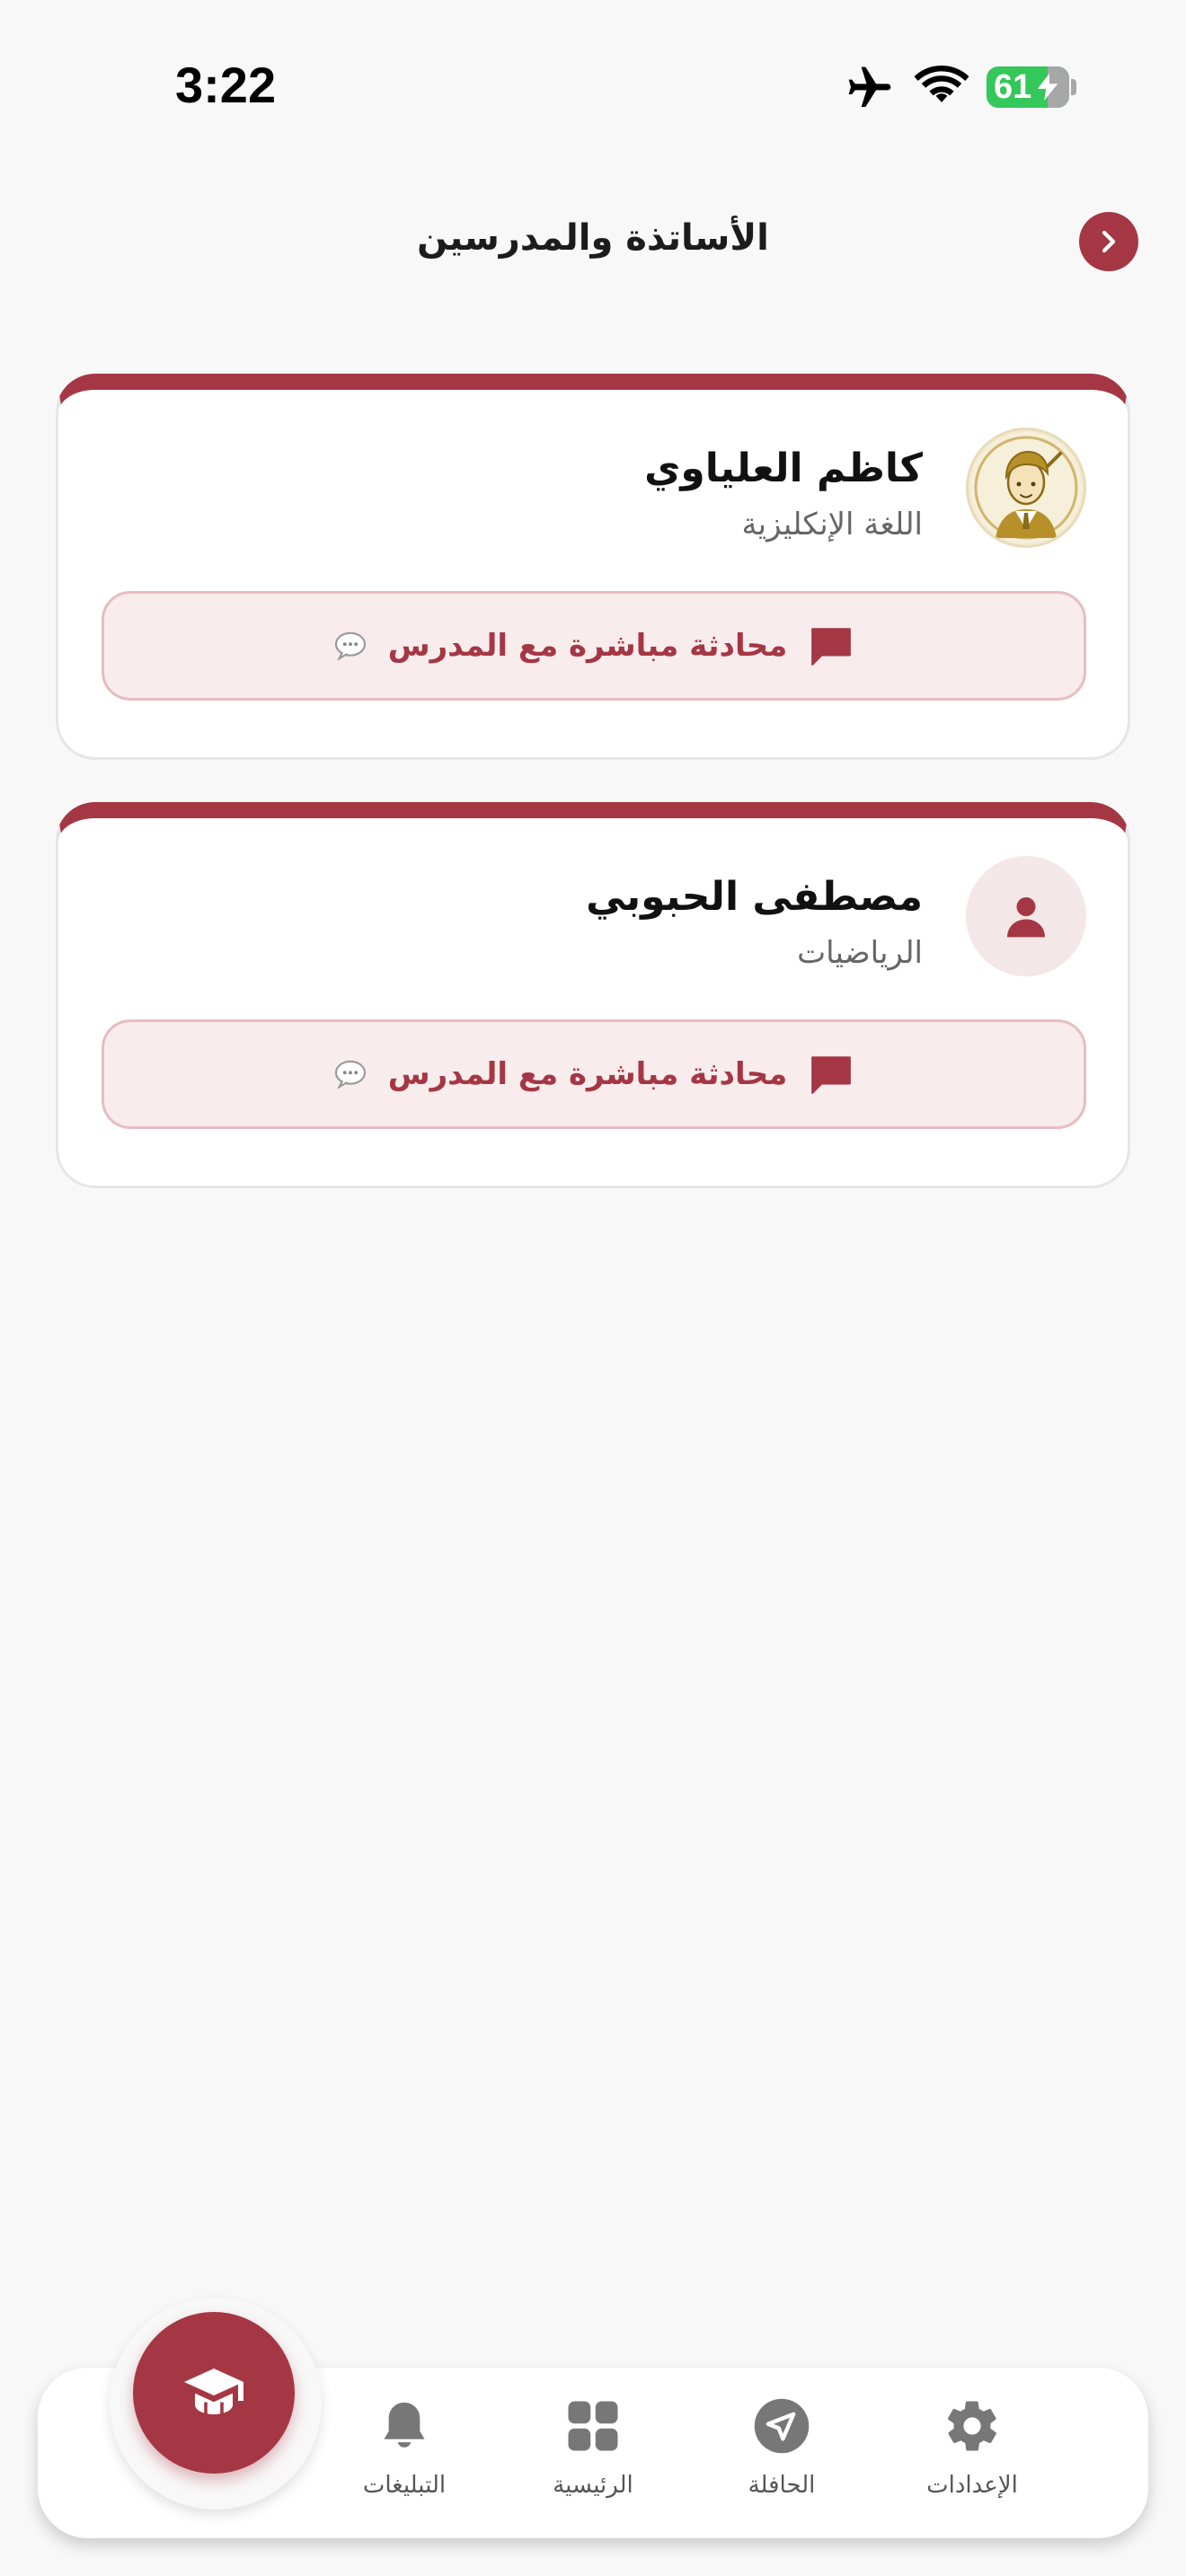 This screenshot has width=1186, height=2576. Describe the element at coordinates (1013, 87) in the screenshot. I see `battery-percent: 61` at that location.